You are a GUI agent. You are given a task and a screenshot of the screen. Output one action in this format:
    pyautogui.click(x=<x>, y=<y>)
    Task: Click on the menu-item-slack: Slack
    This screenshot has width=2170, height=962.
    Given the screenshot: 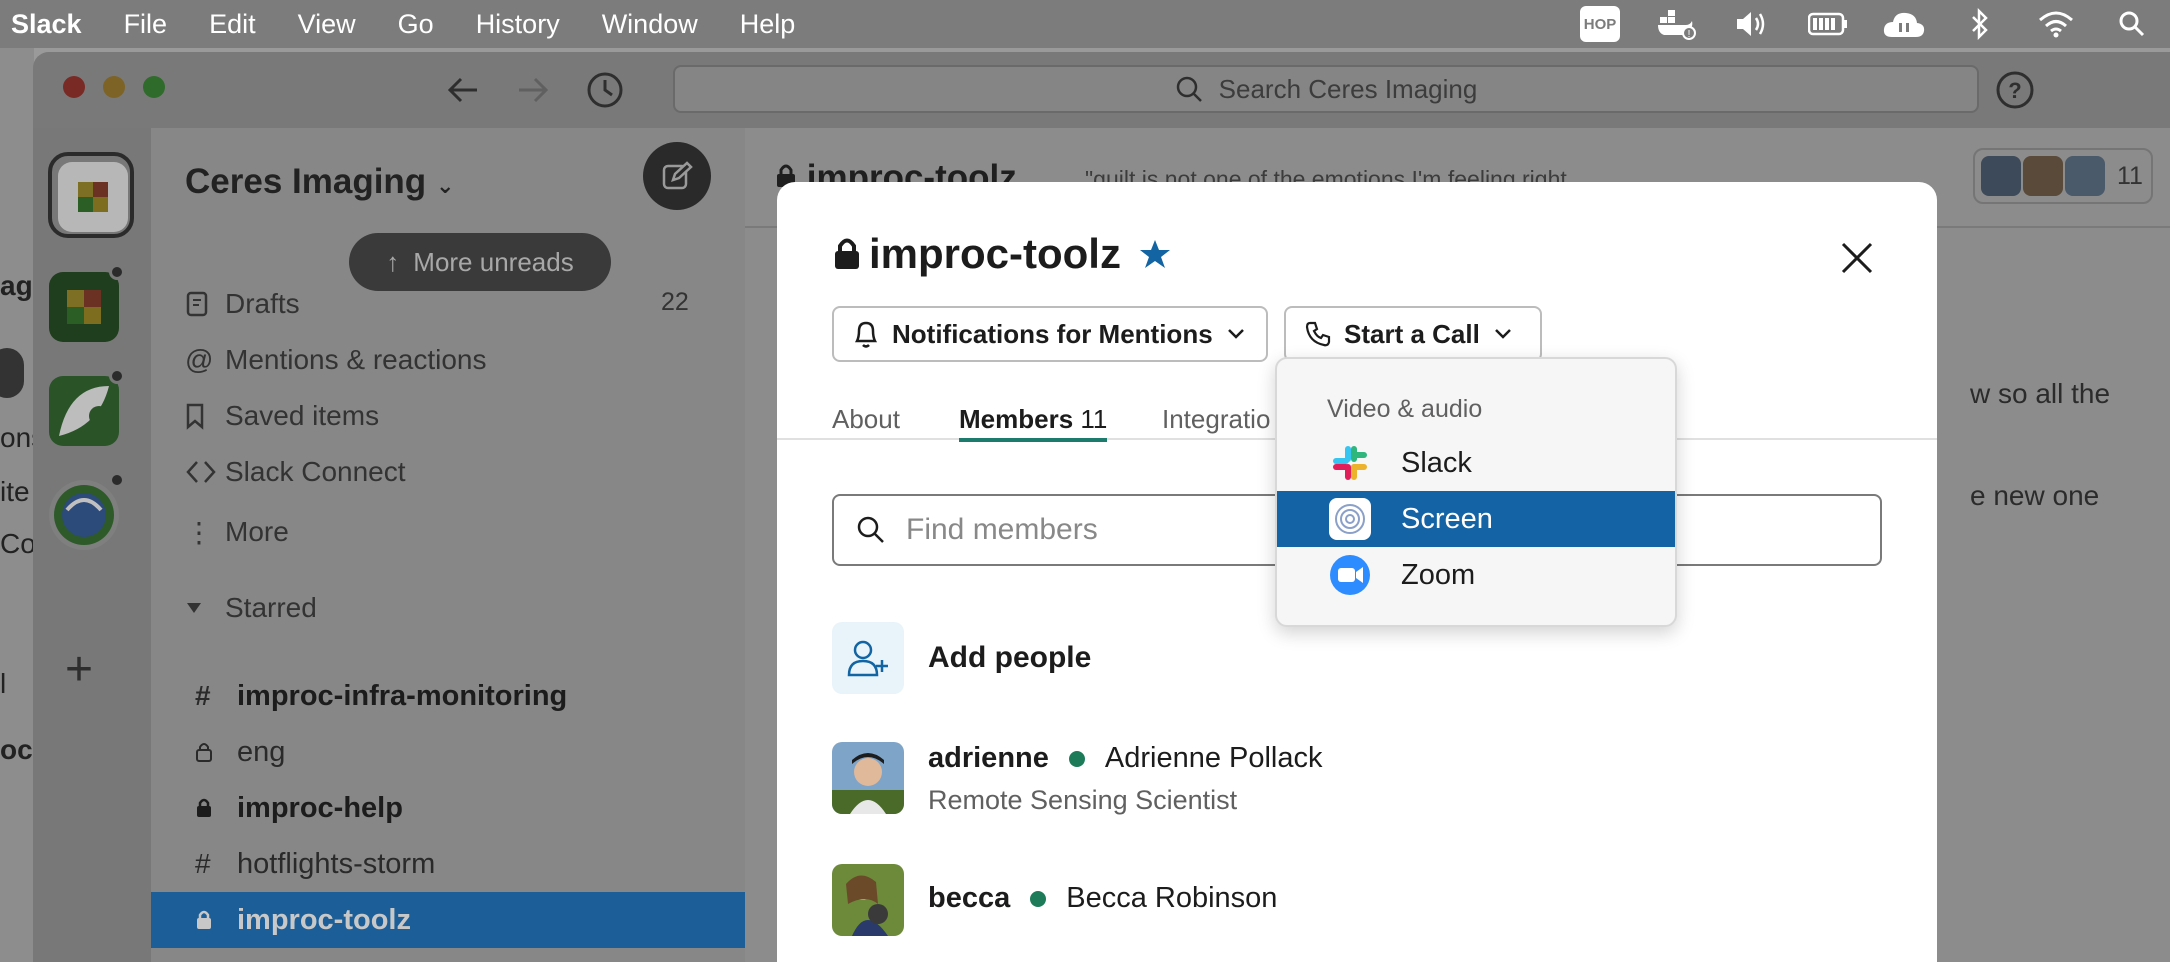 What is the action you would take?
    pyautogui.click(x=1476, y=463)
    